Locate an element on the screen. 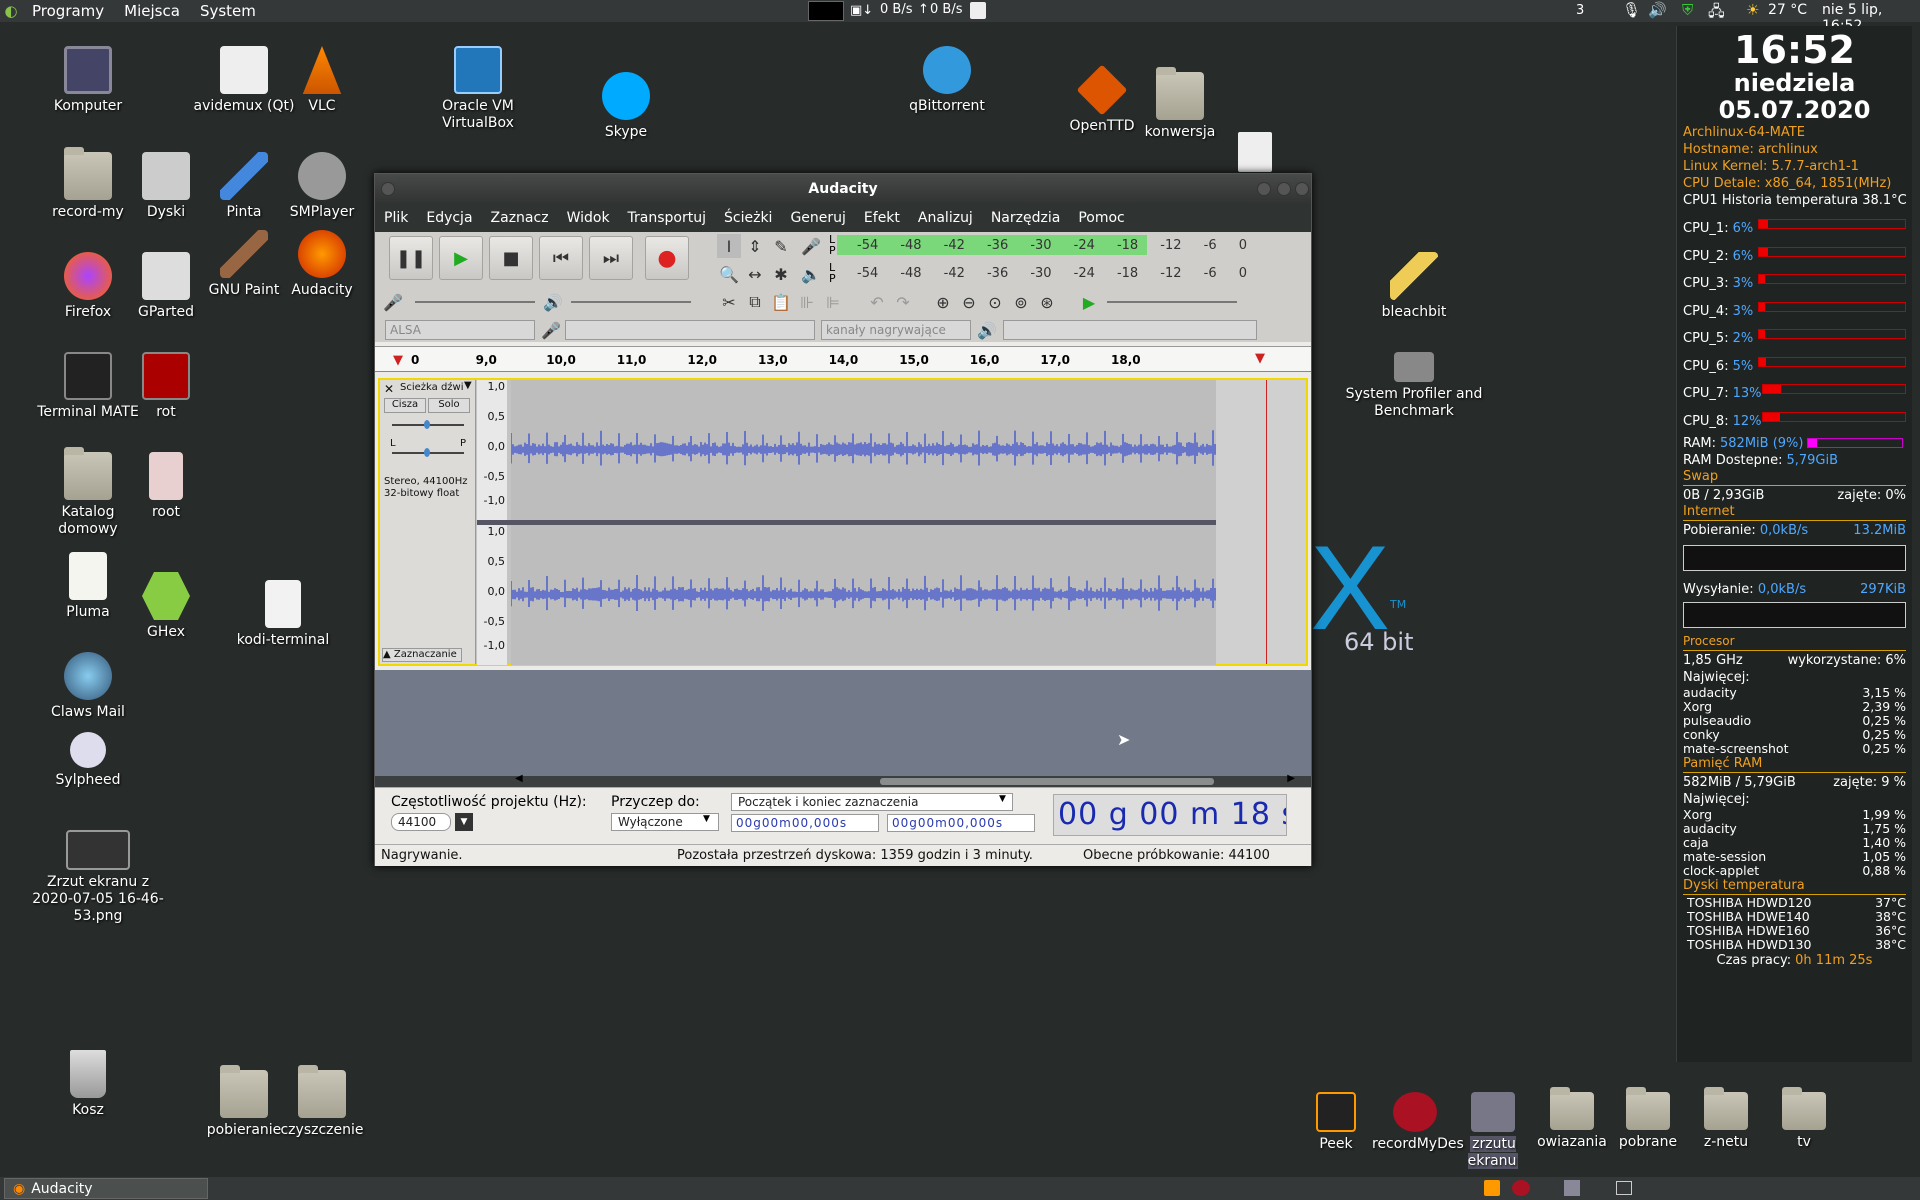 The height and width of the screenshot is (1200, 1920). audio-position-time: 00 g 00 m 18 s is located at coordinates (1170, 815).